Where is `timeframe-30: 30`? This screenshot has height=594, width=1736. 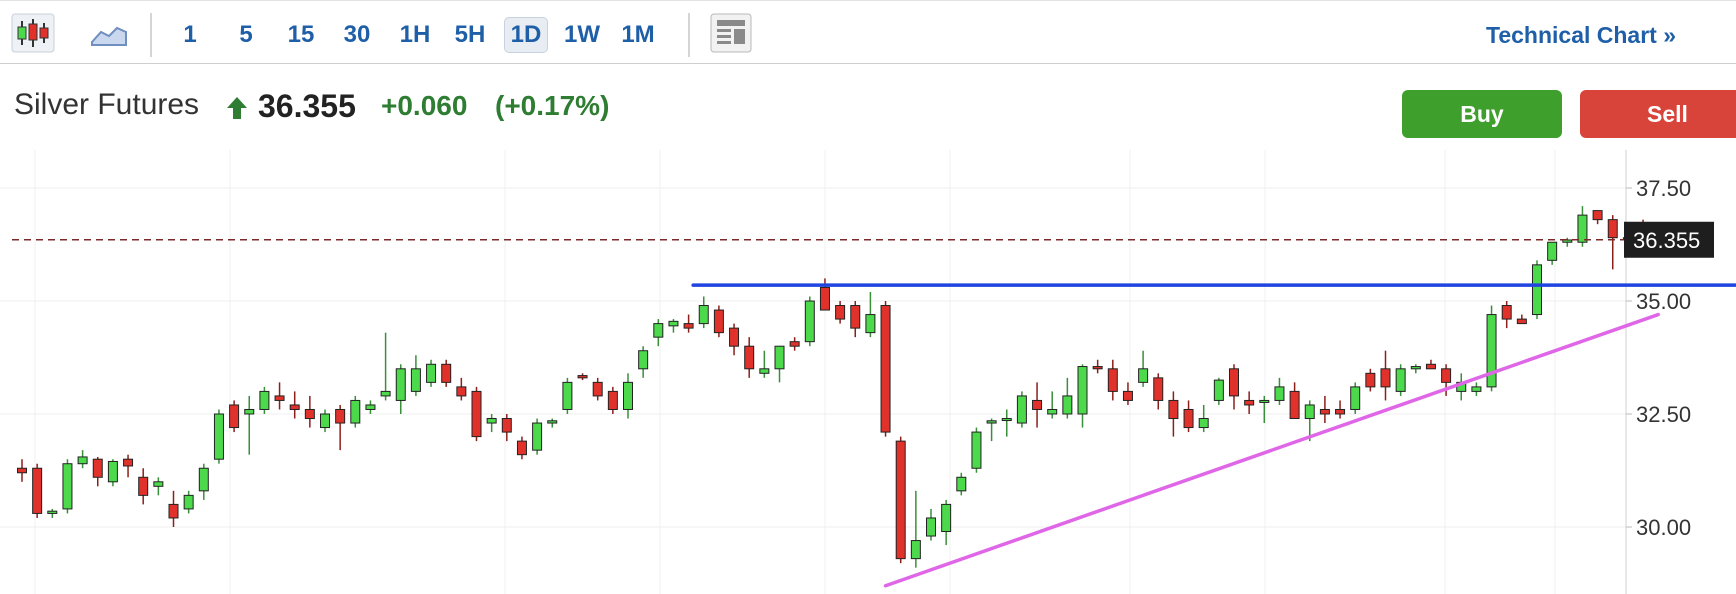
timeframe-30: 30 is located at coordinates (357, 35).